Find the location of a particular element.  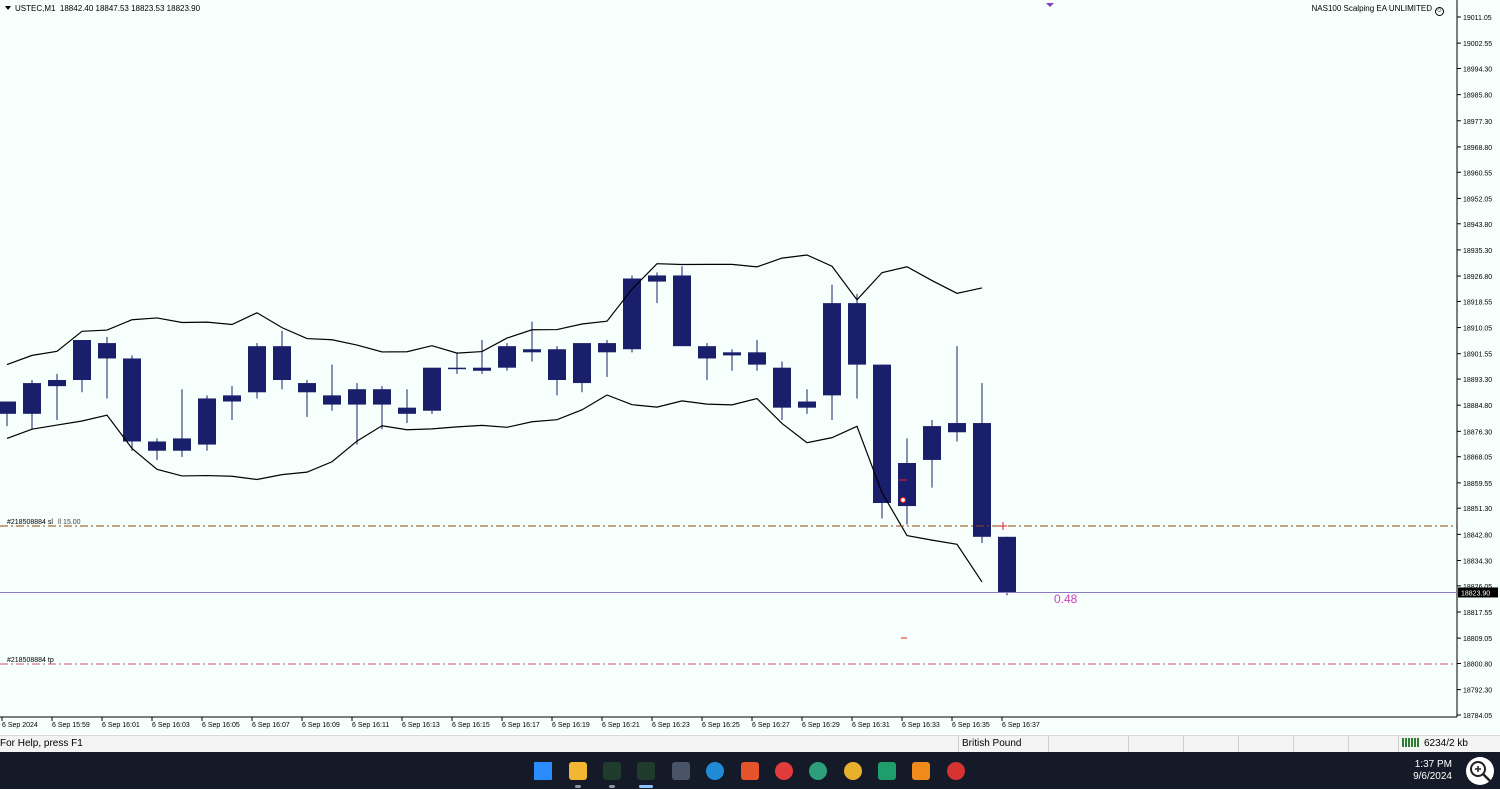

price-tick-label: 18918.55 is located at coordinates (1477, 302).